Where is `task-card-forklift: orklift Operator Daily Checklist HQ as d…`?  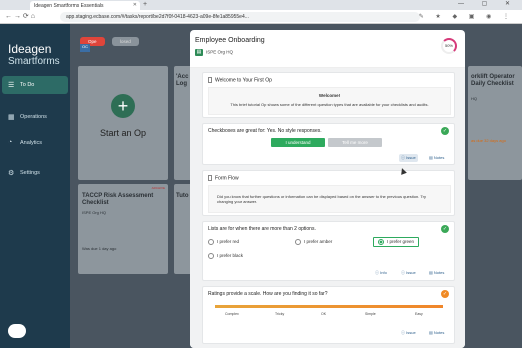
task-card-forklift: orklift Operator Daily Checklist HQ as d… is located at coordinates (495, 123).